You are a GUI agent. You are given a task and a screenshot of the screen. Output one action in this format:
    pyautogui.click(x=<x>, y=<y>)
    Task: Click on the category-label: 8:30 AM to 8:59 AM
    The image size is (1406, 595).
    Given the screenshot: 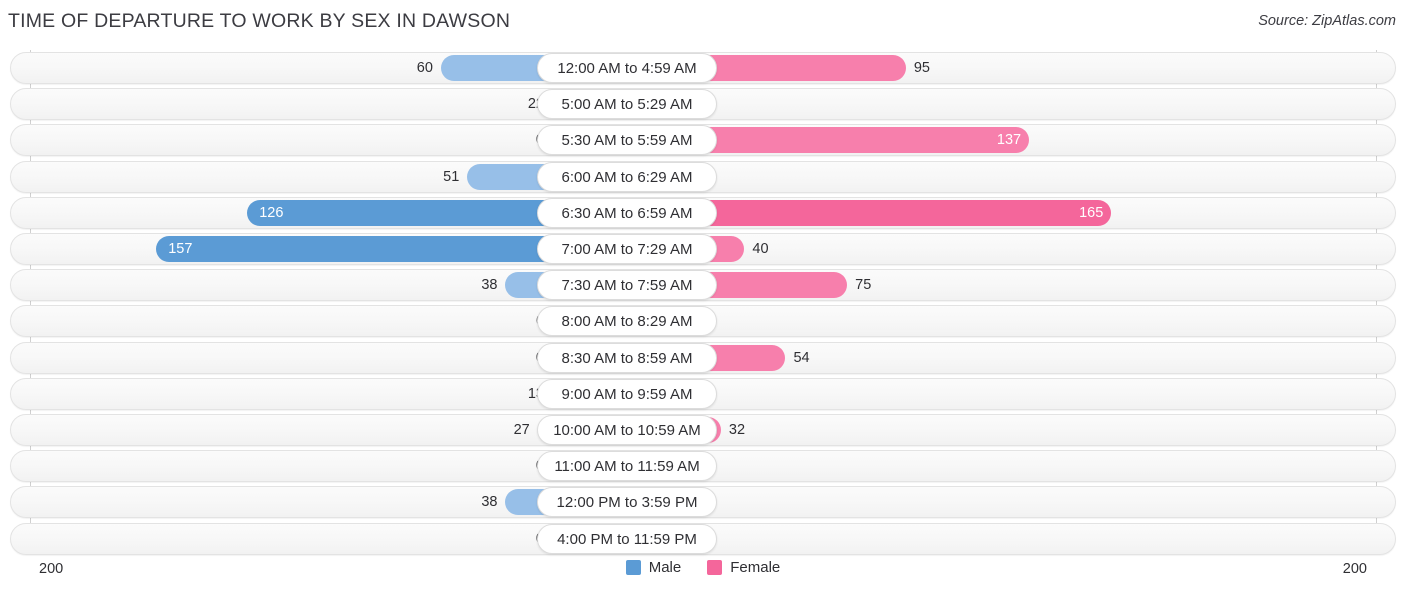 What is the action you would take?
    pyautogui.click(x=627, y=357)
    